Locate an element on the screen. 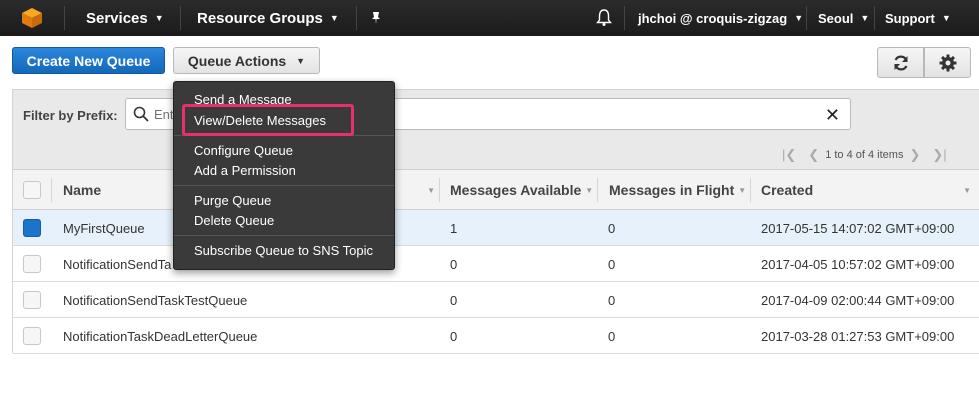 Image resolution: width=979 pixels, height=415 pixels. region-menu: Seoul ▼ is located at coordinates (843, 18).